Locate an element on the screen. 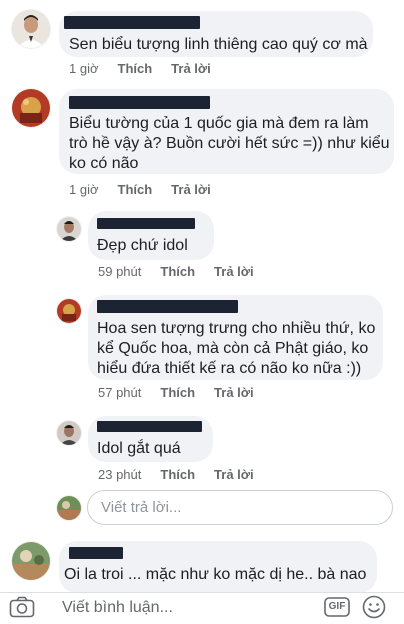 The height and width of the screenshot is (624, 404). comment-actions: 57 phút Thích Trả lời is located at coordinates (185, 392).